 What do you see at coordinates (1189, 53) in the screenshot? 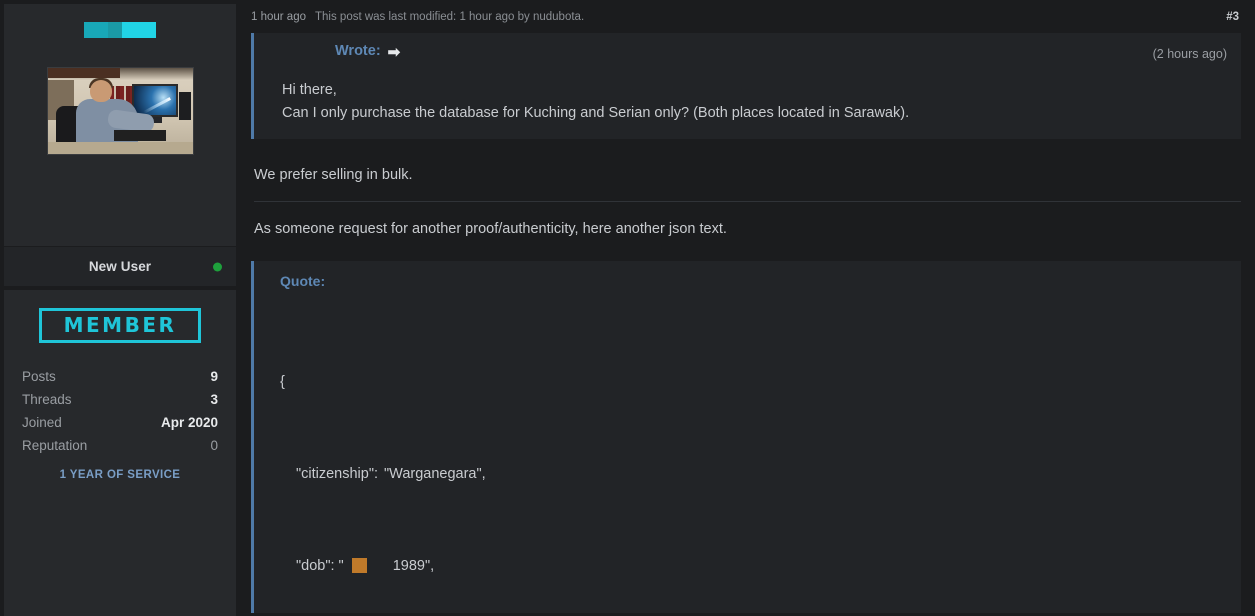
I see `quoted-post-age: (2 hours ago)` at bounding box center [1189, 53].